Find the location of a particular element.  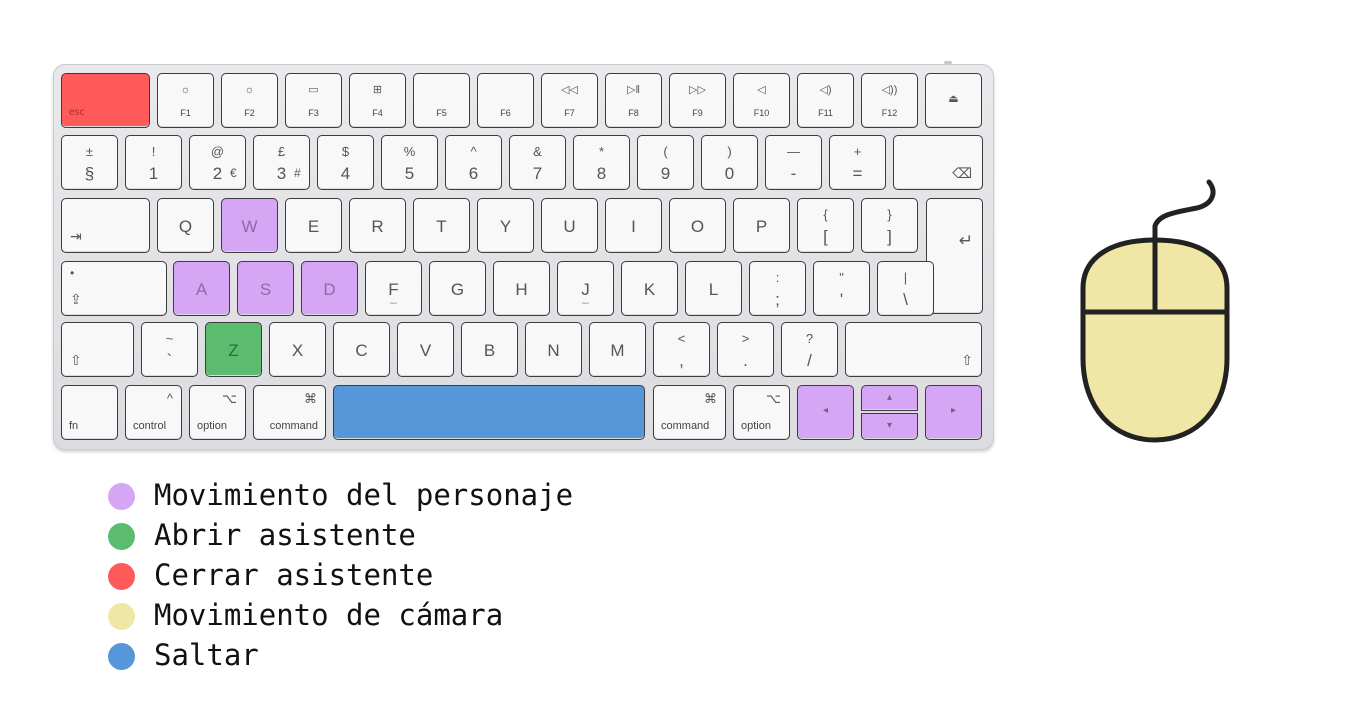

key-y: Y is located at coordinates (505, 225).